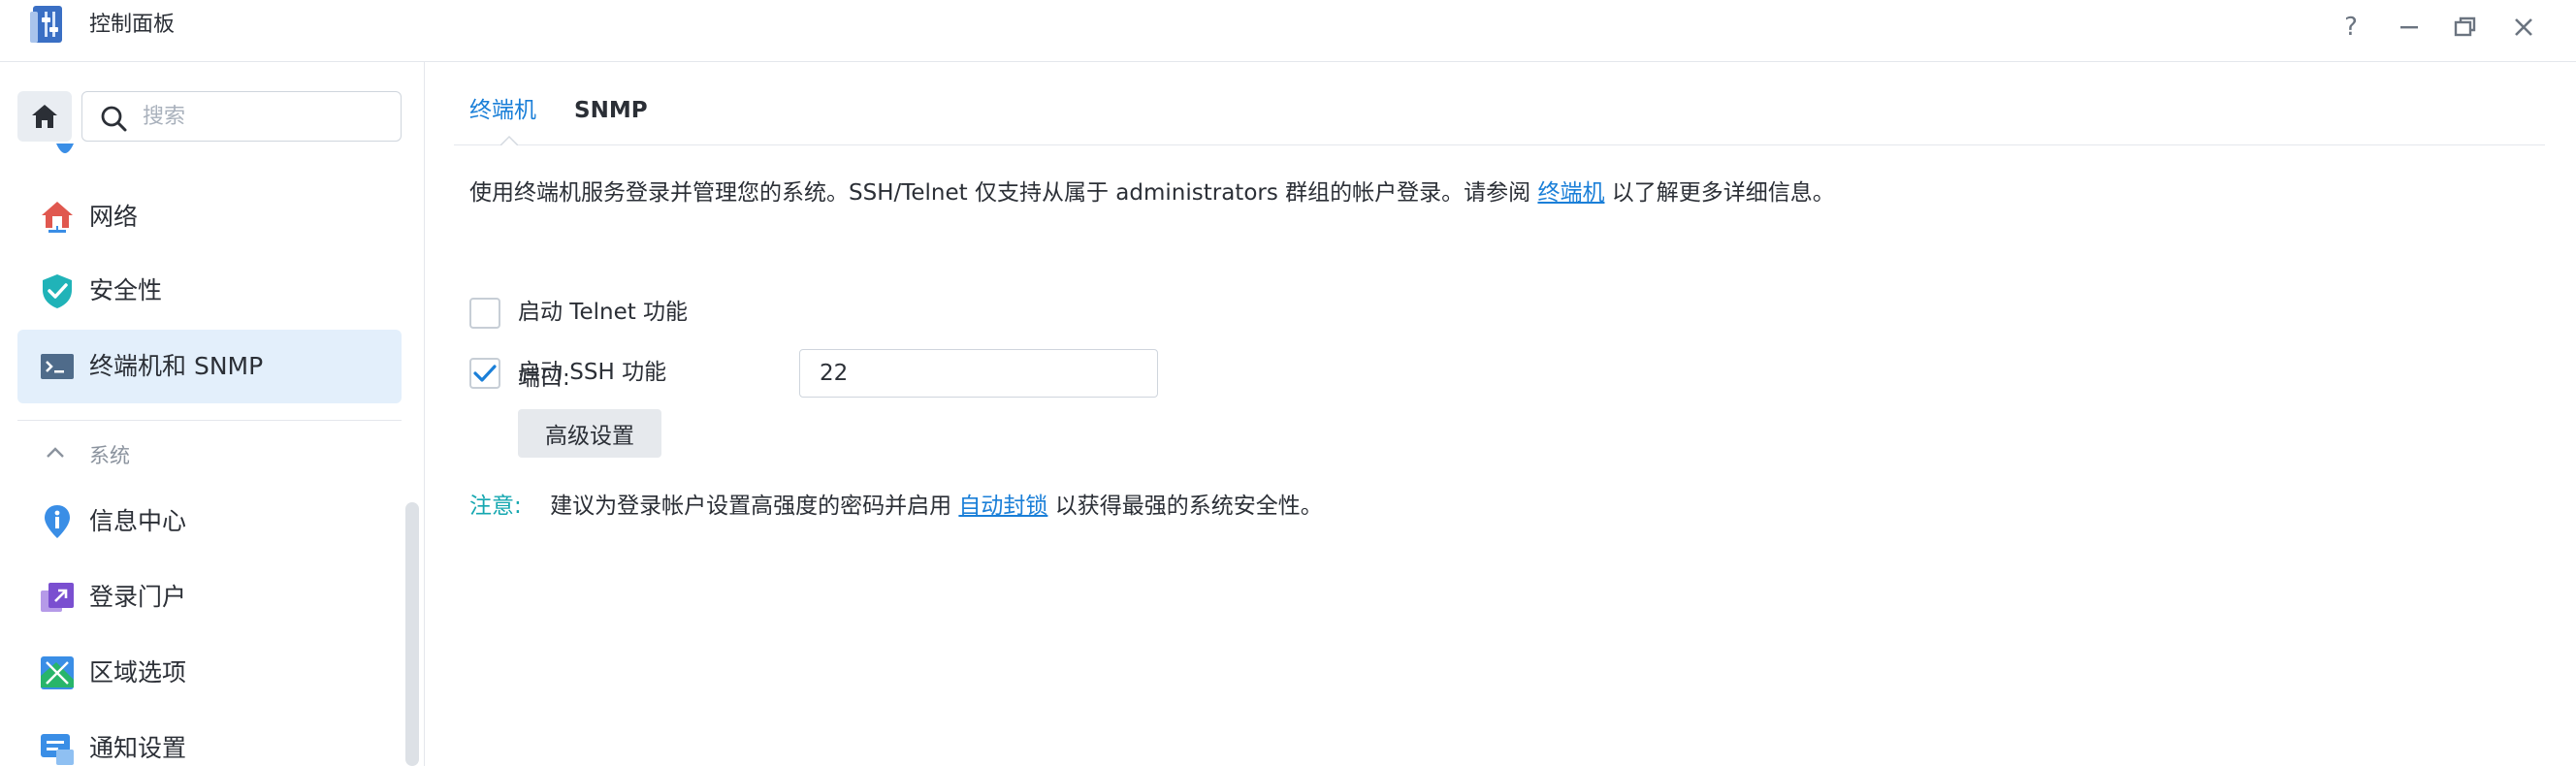 The image size is (2576, 766). Describe the element at coordinates (65, 148) in the screenshot. I see `partial-item-icon` at that location.